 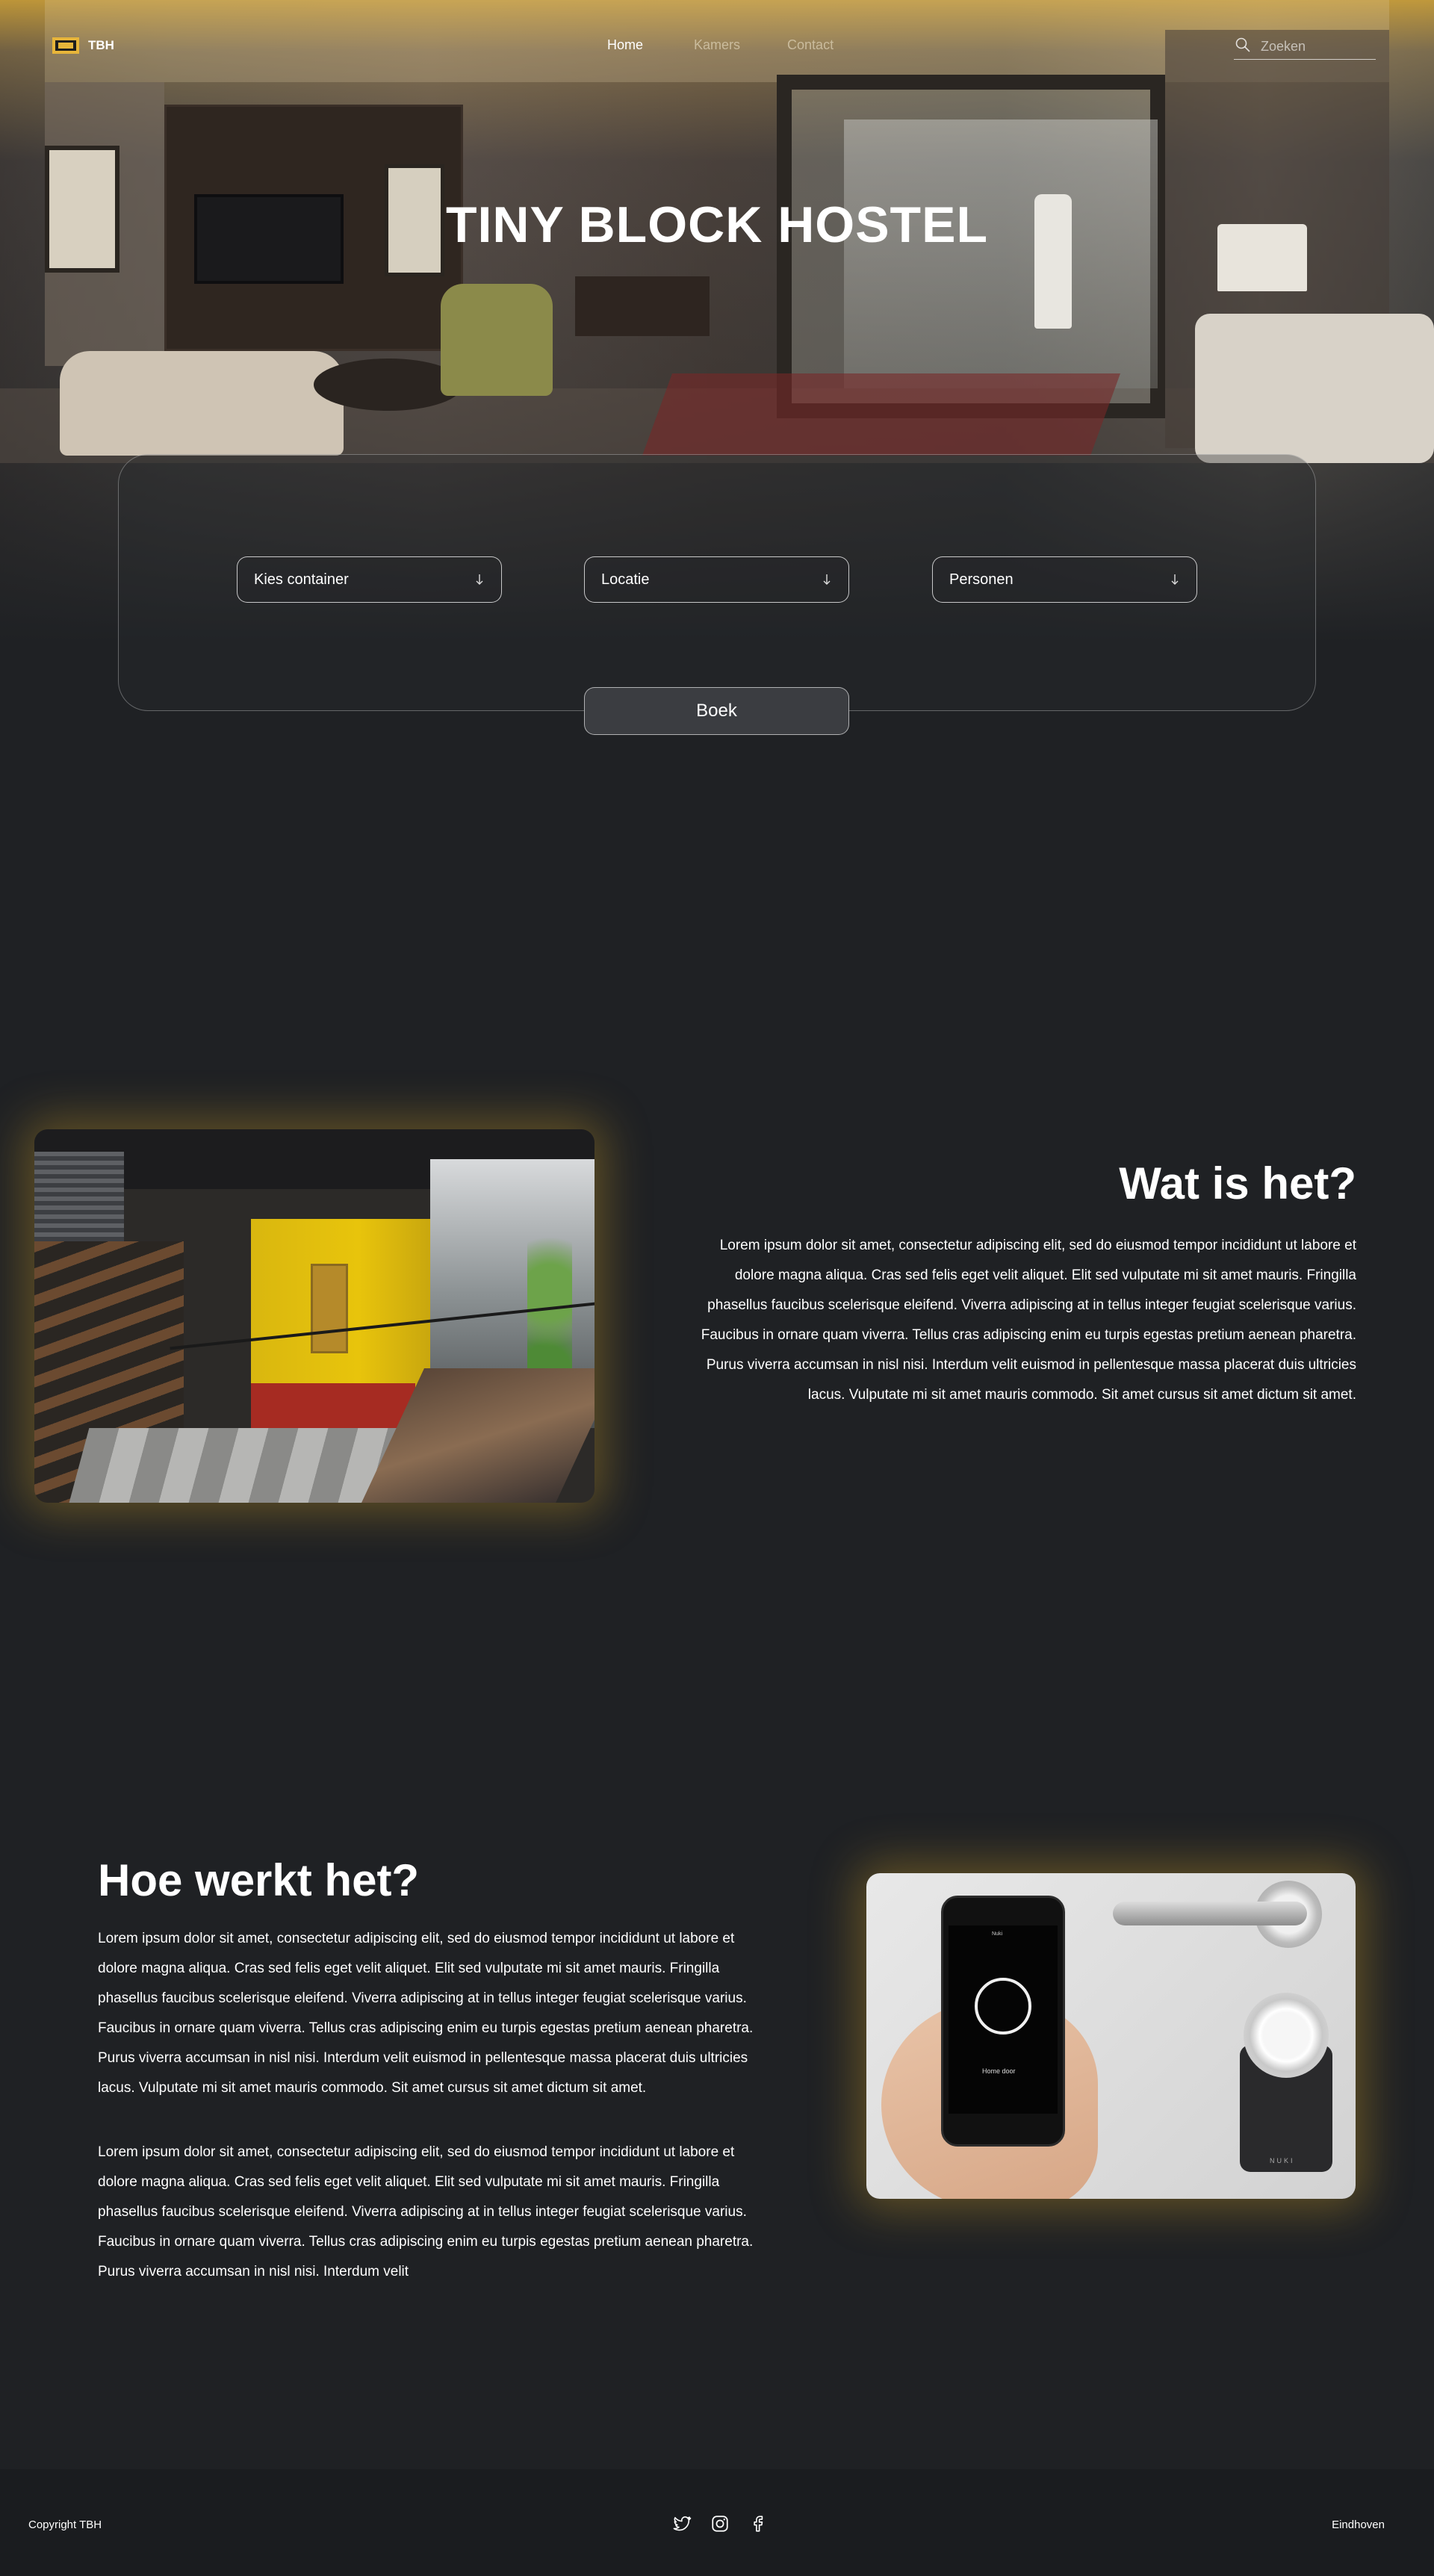 I want to click on nav-links: Home Kamers Contact, so click(x=720, y=45).